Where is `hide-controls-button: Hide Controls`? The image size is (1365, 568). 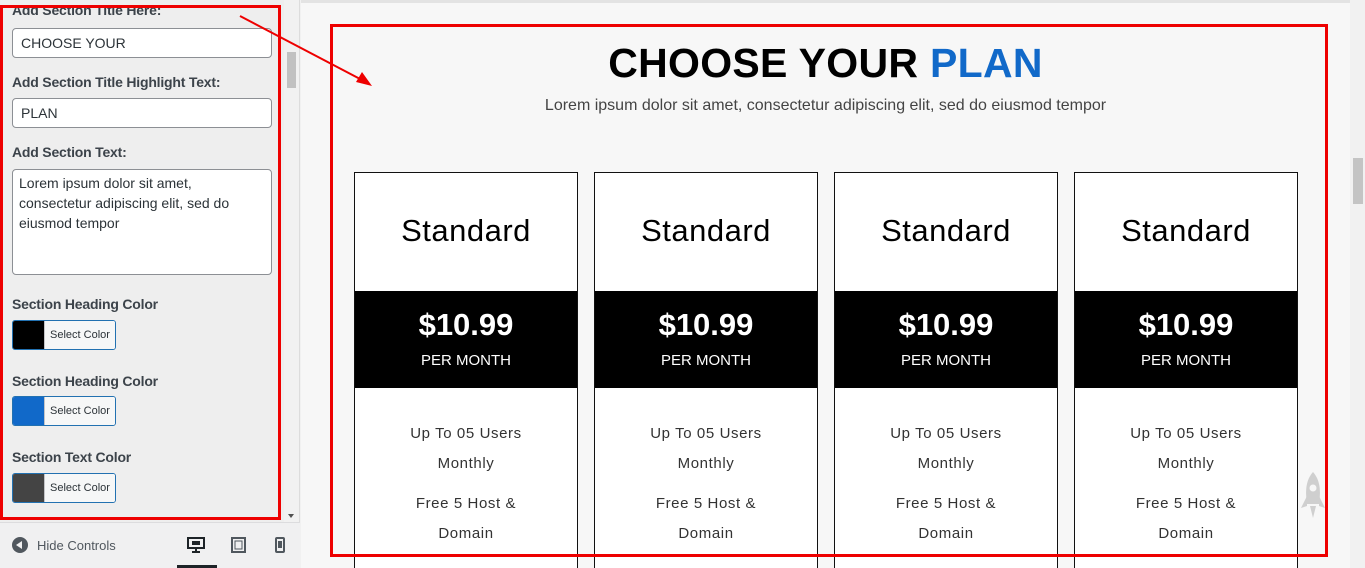 hide-controls-button: Hide Controls is located at coordinates (64, 545).